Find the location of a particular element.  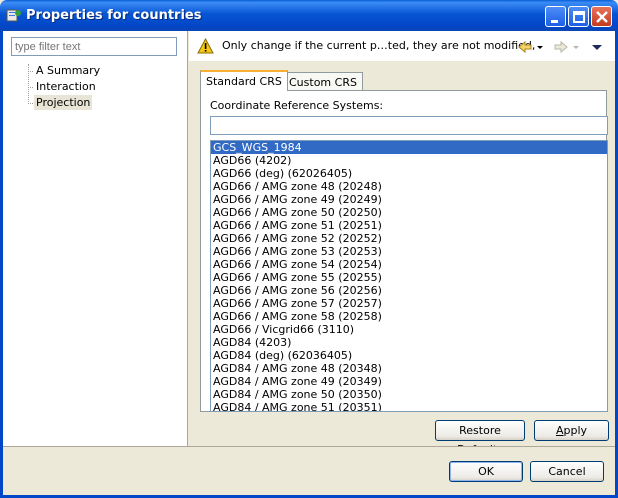

tree-item-summary: A Summary is located at coordinates (68, 70).